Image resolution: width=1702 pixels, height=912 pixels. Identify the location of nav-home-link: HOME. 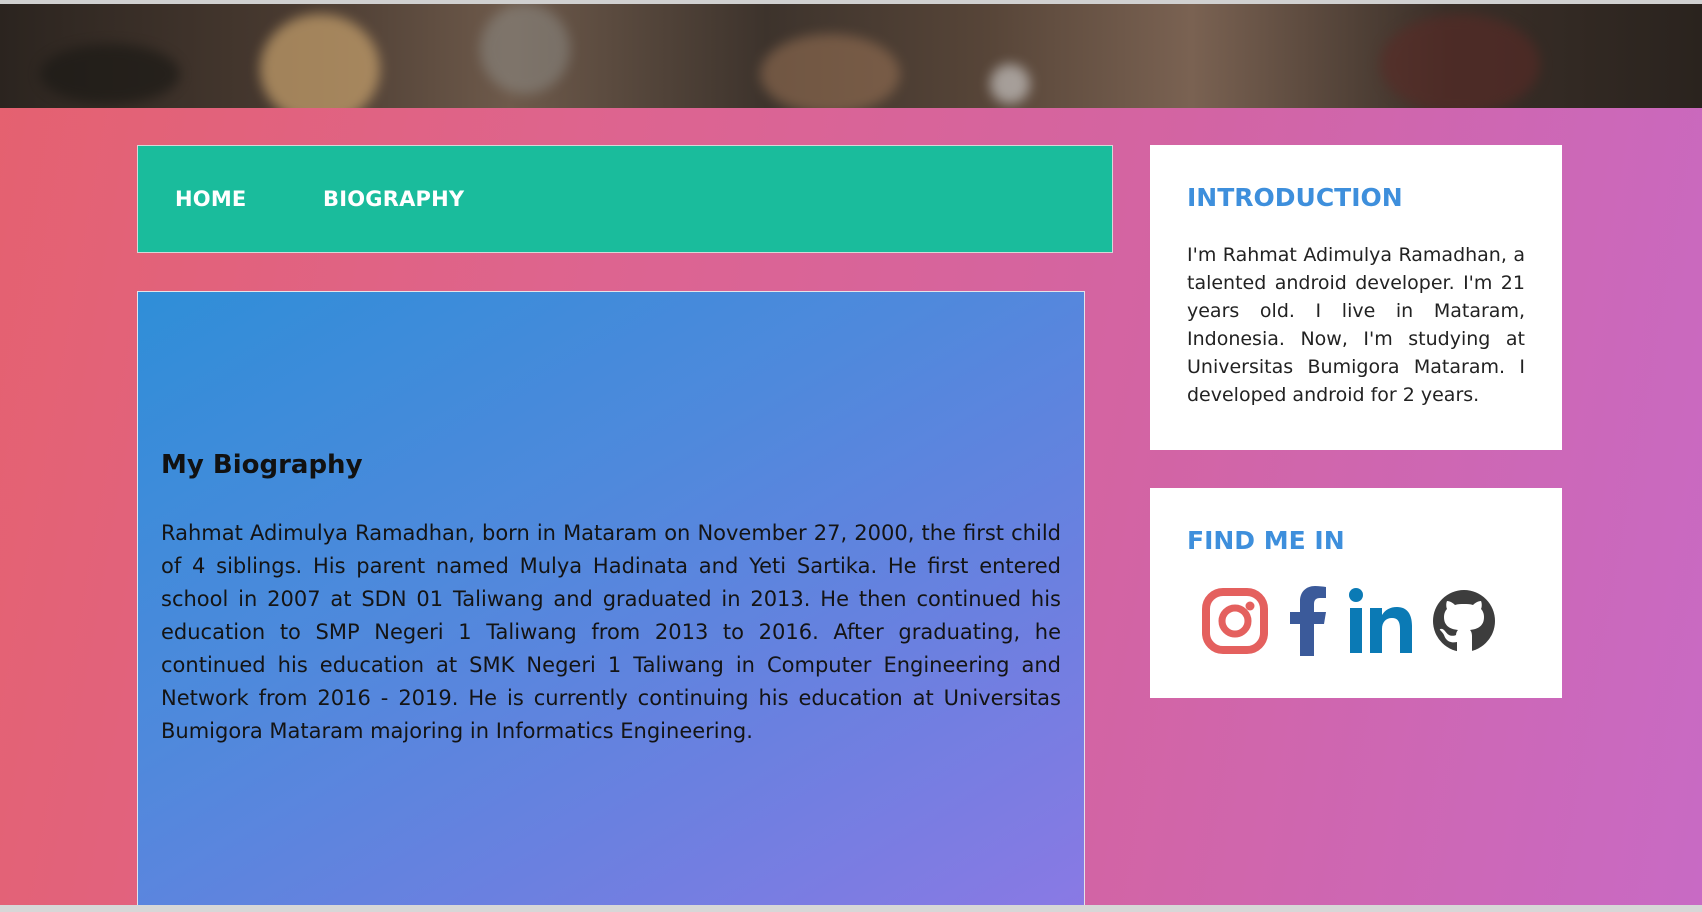
(210, 199).